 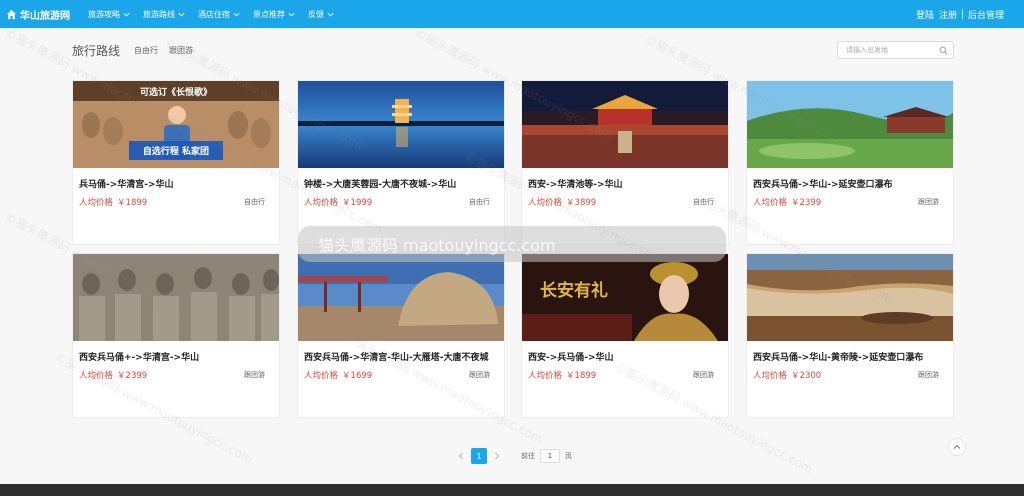 I want to click on route-photo-stone-monument, so click(x=401, y=297).